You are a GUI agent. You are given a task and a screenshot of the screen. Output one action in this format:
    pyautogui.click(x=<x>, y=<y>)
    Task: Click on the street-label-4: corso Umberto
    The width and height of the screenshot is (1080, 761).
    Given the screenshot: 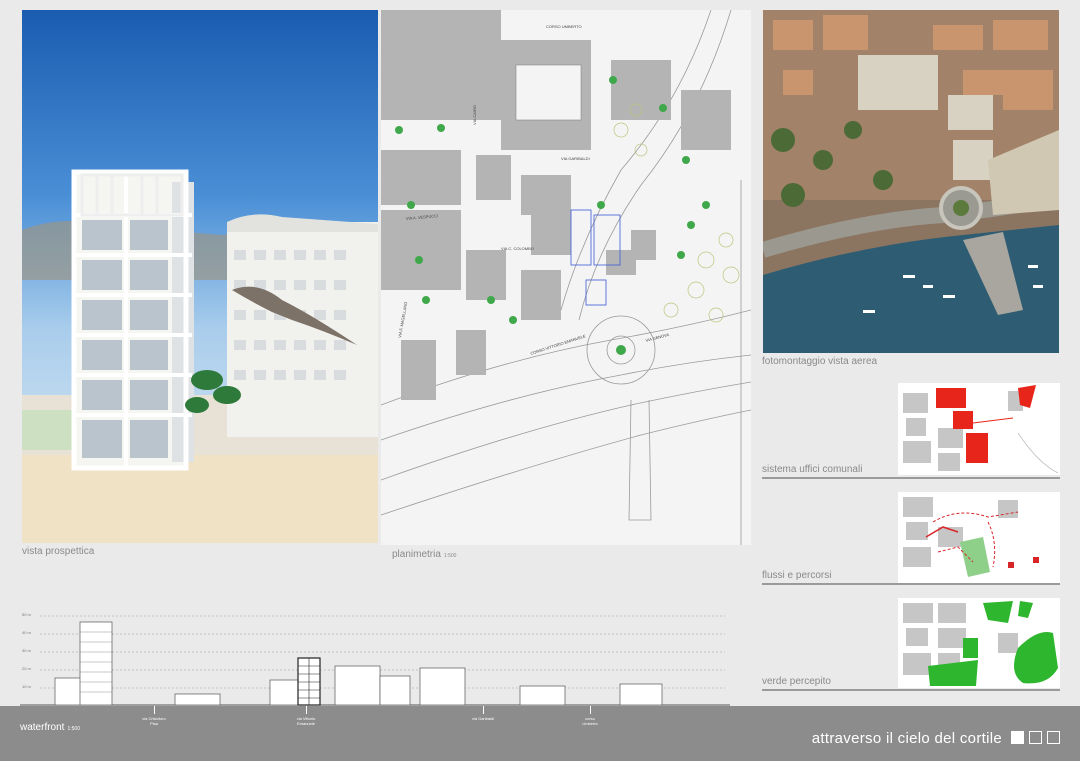 What is the action you would take?
    pyautogui.click(x=590, y=721)
    